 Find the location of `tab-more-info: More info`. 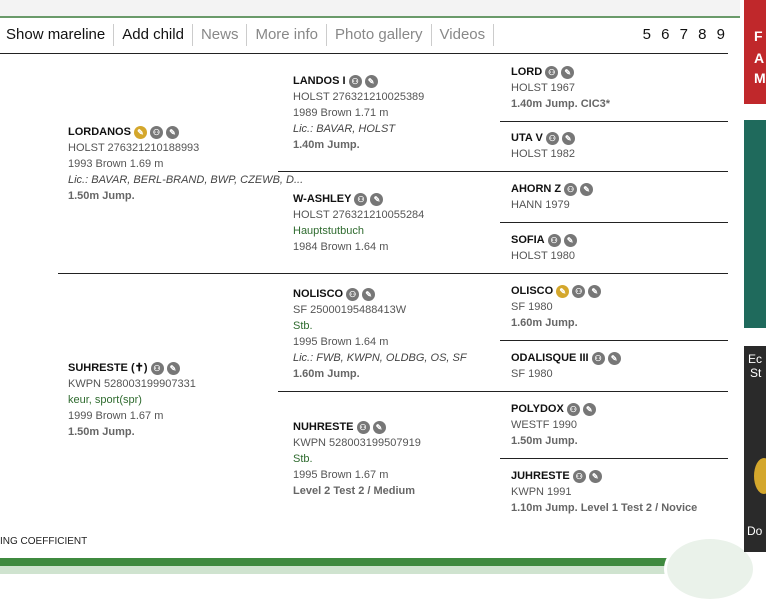

tab-more-info: More info is located at coordinates (287, 35).